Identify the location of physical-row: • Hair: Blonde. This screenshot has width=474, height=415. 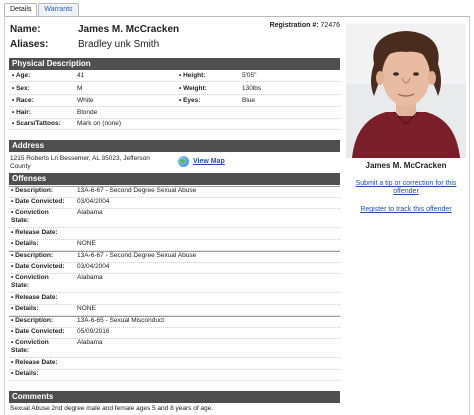
(174, 113).